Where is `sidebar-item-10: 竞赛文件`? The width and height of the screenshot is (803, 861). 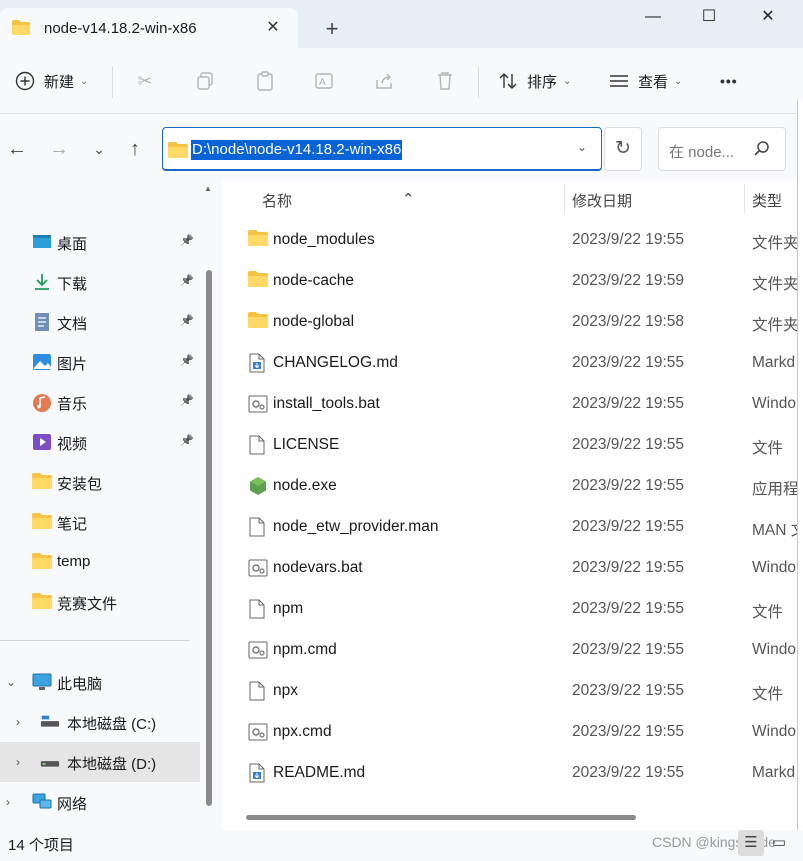
sidebar-item-10: 竞赛文件 is located at coordinates (100, 602).